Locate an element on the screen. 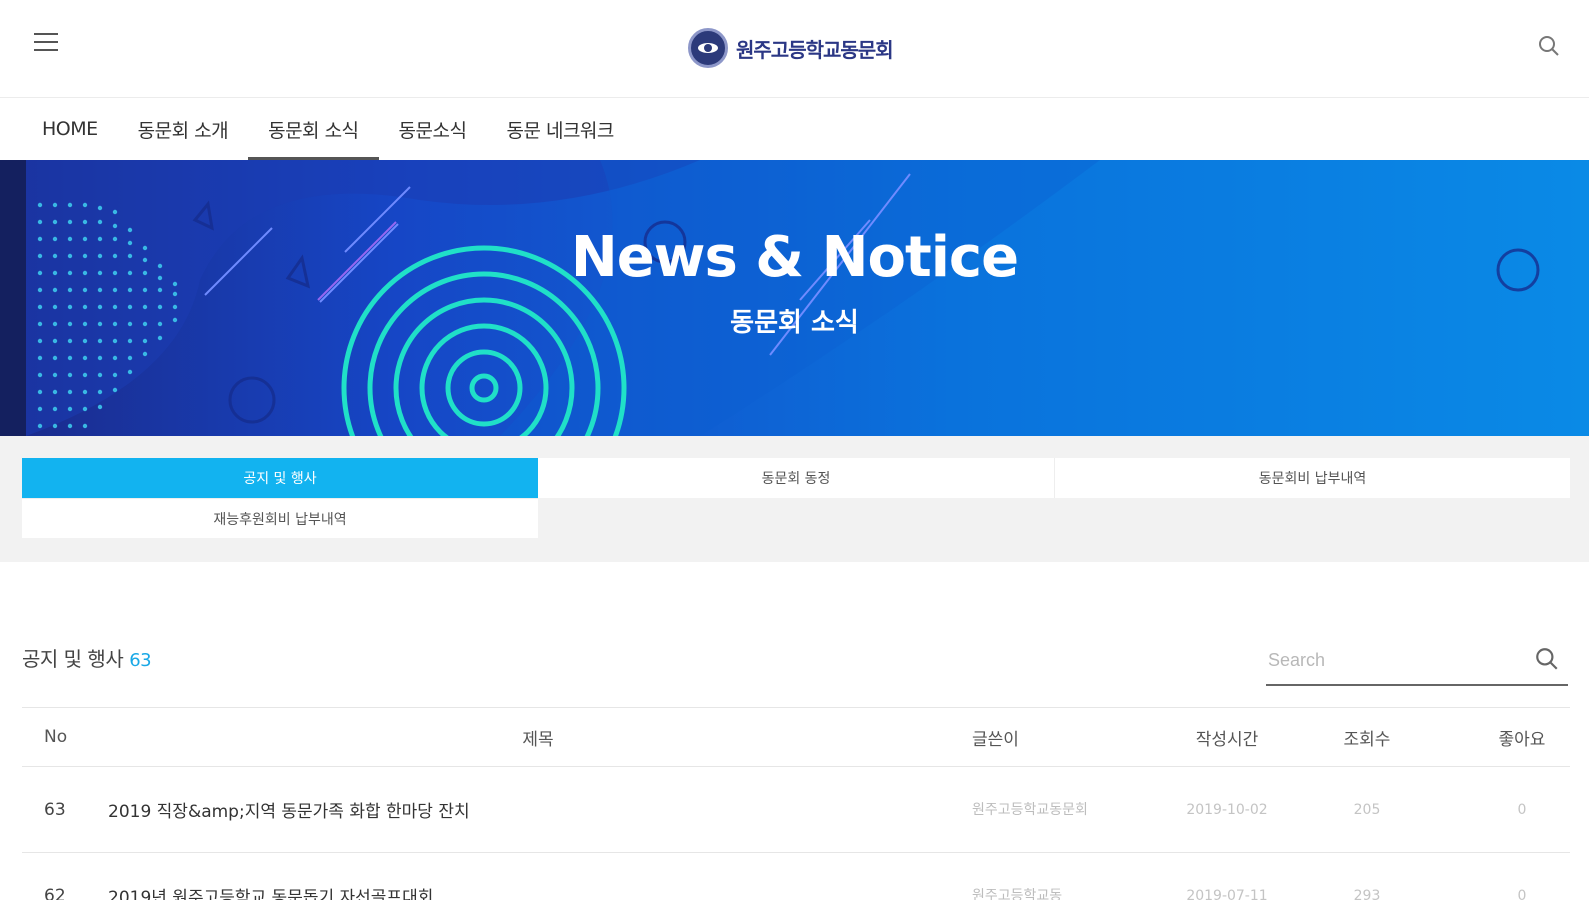 This screenshot has height=900, width=1589. board-title: 공지 및 행사 63 is located at coordinates (87, 657).